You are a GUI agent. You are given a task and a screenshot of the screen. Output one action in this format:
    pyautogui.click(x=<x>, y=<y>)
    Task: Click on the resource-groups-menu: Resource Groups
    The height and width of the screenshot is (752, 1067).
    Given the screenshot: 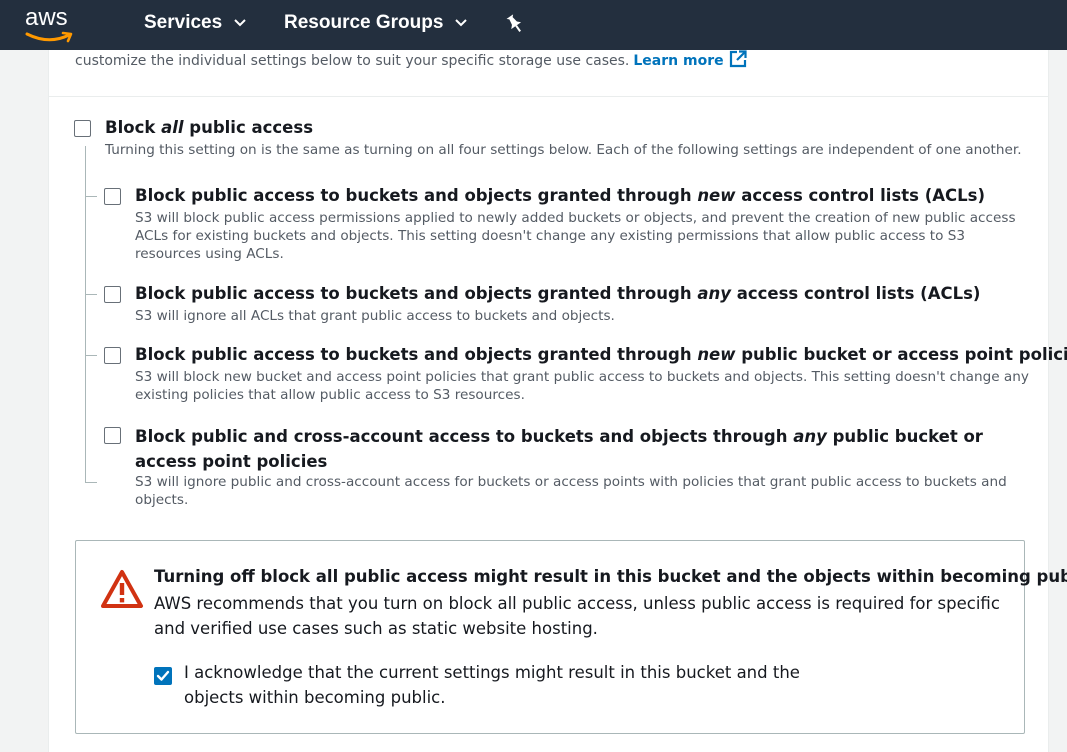 What is the action you would take?
    pyautogui.click(x=376, y=23)
    